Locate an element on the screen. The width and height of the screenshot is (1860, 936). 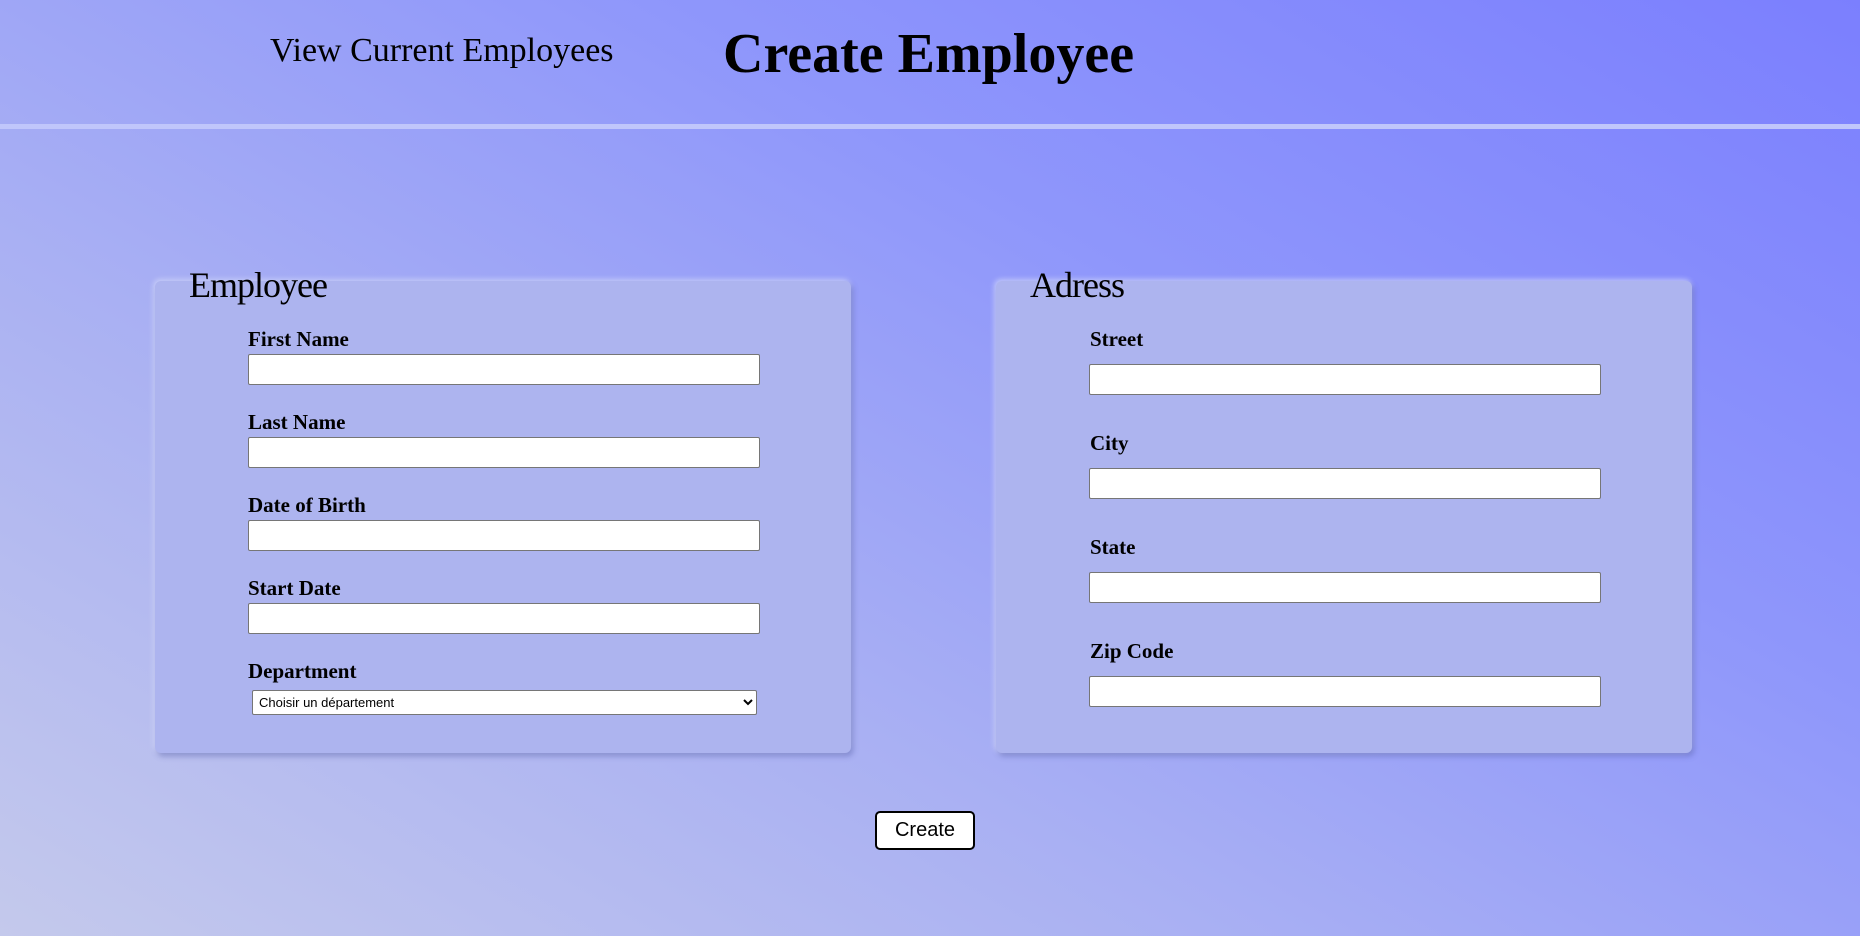
page-title: Create Employee is located at coordinates (929, 54).